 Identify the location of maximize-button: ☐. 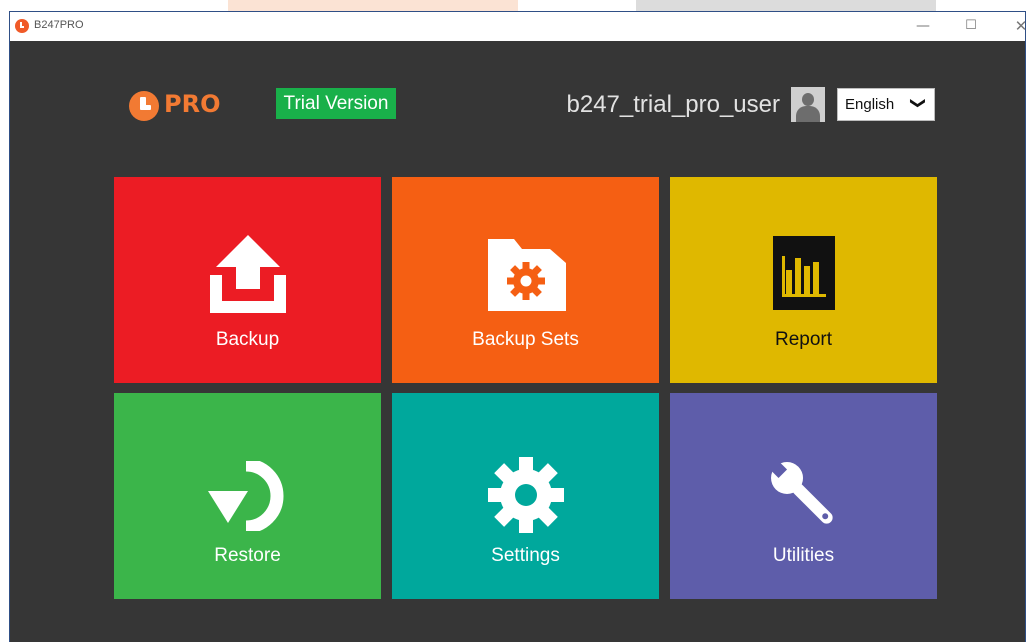
(971, 26).